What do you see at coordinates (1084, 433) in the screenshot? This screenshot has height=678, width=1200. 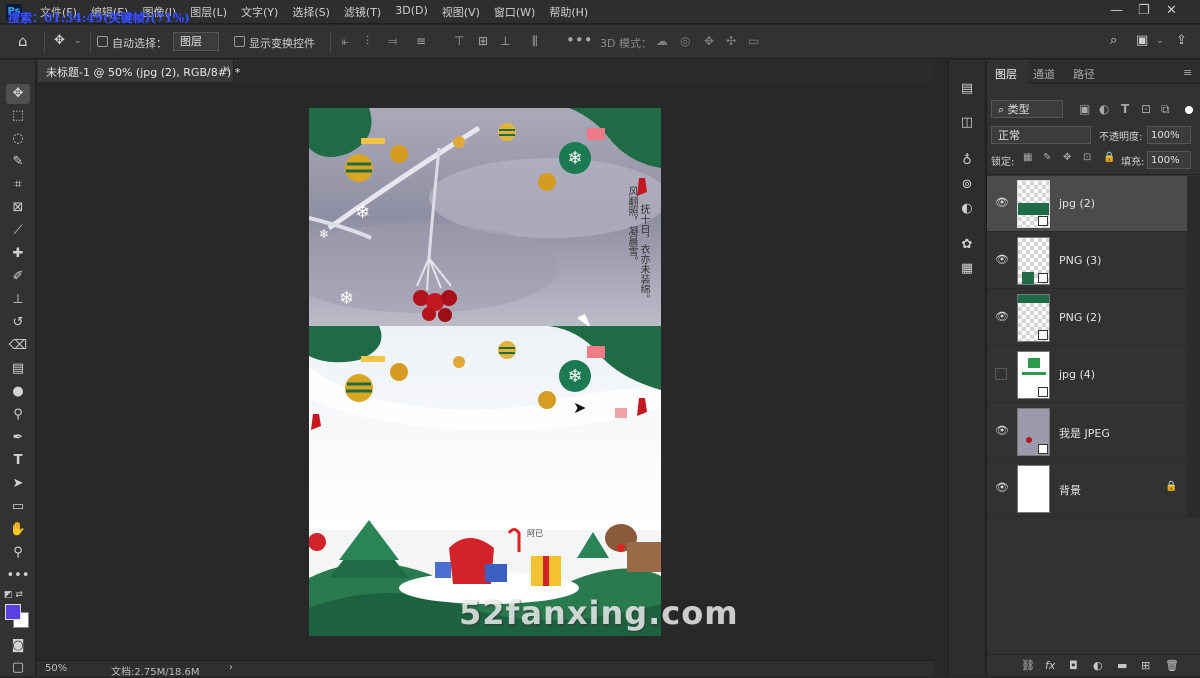 I see `layer-name: 我是 JPEG` at bounding box center [1084, 433].